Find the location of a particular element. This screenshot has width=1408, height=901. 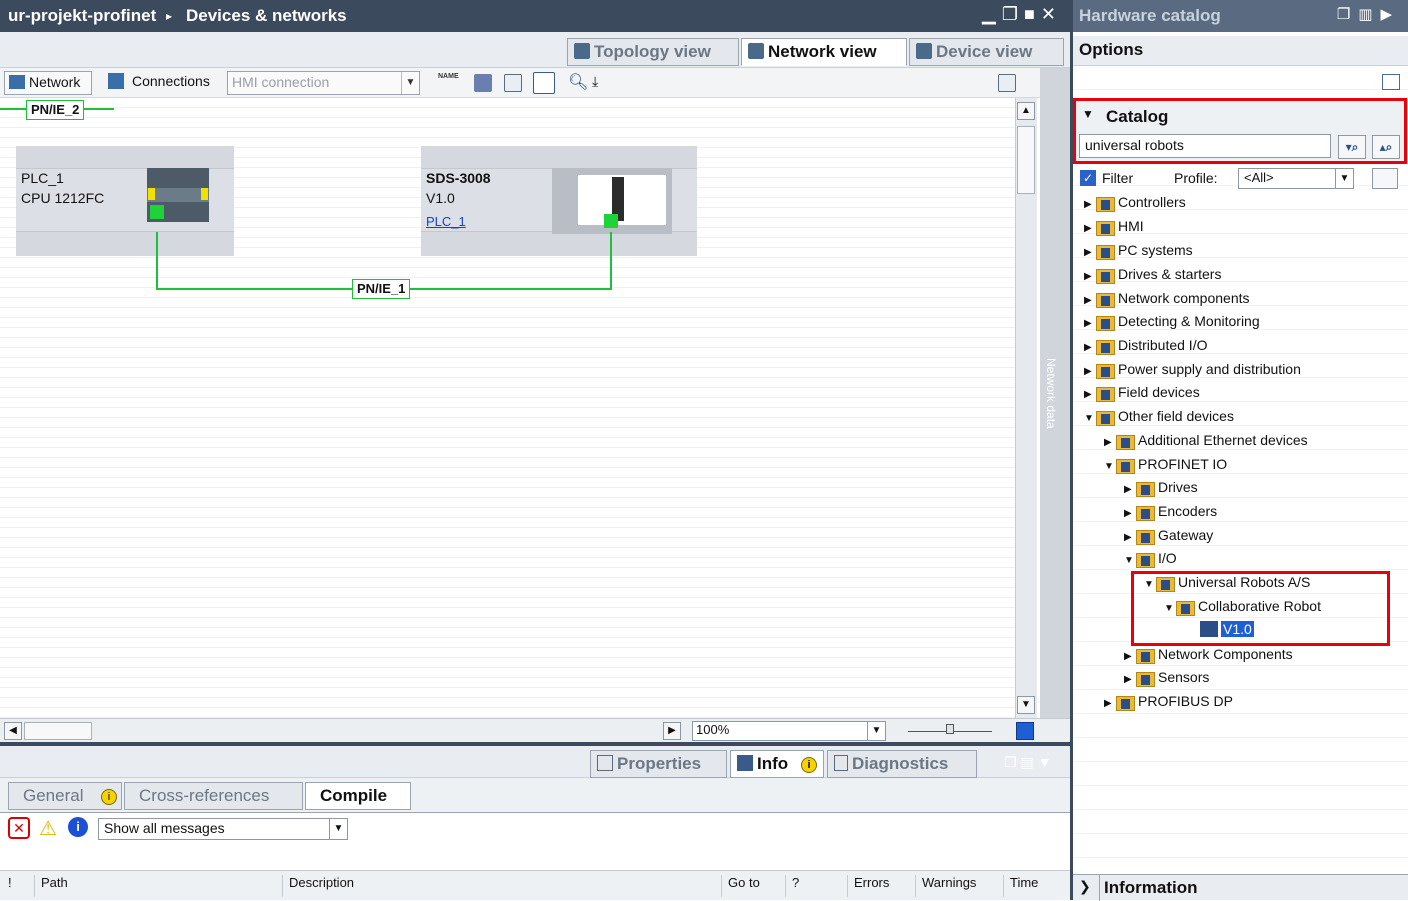

project-name: ur-projekt-profinet is located at coordinates (82, 16).